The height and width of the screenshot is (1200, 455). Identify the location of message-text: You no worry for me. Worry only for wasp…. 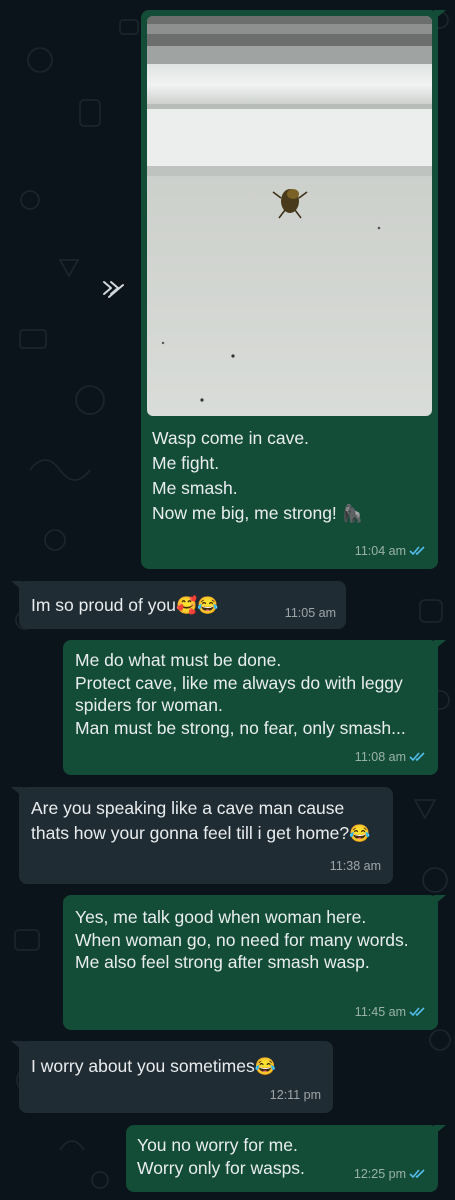
(221, 1156).